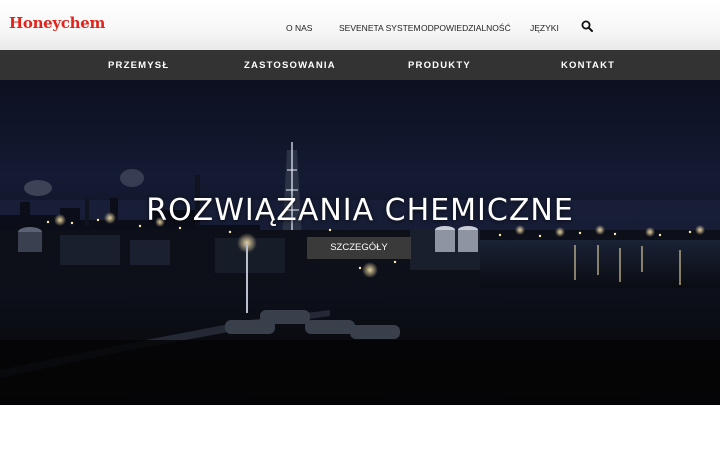 The height and width of the screenshot is (450, 720). What do you see at coordinates (588, 65) in the screenshot?
I see `nav-item-kontakt: KONTAKT` at bounding box center [588, 65].